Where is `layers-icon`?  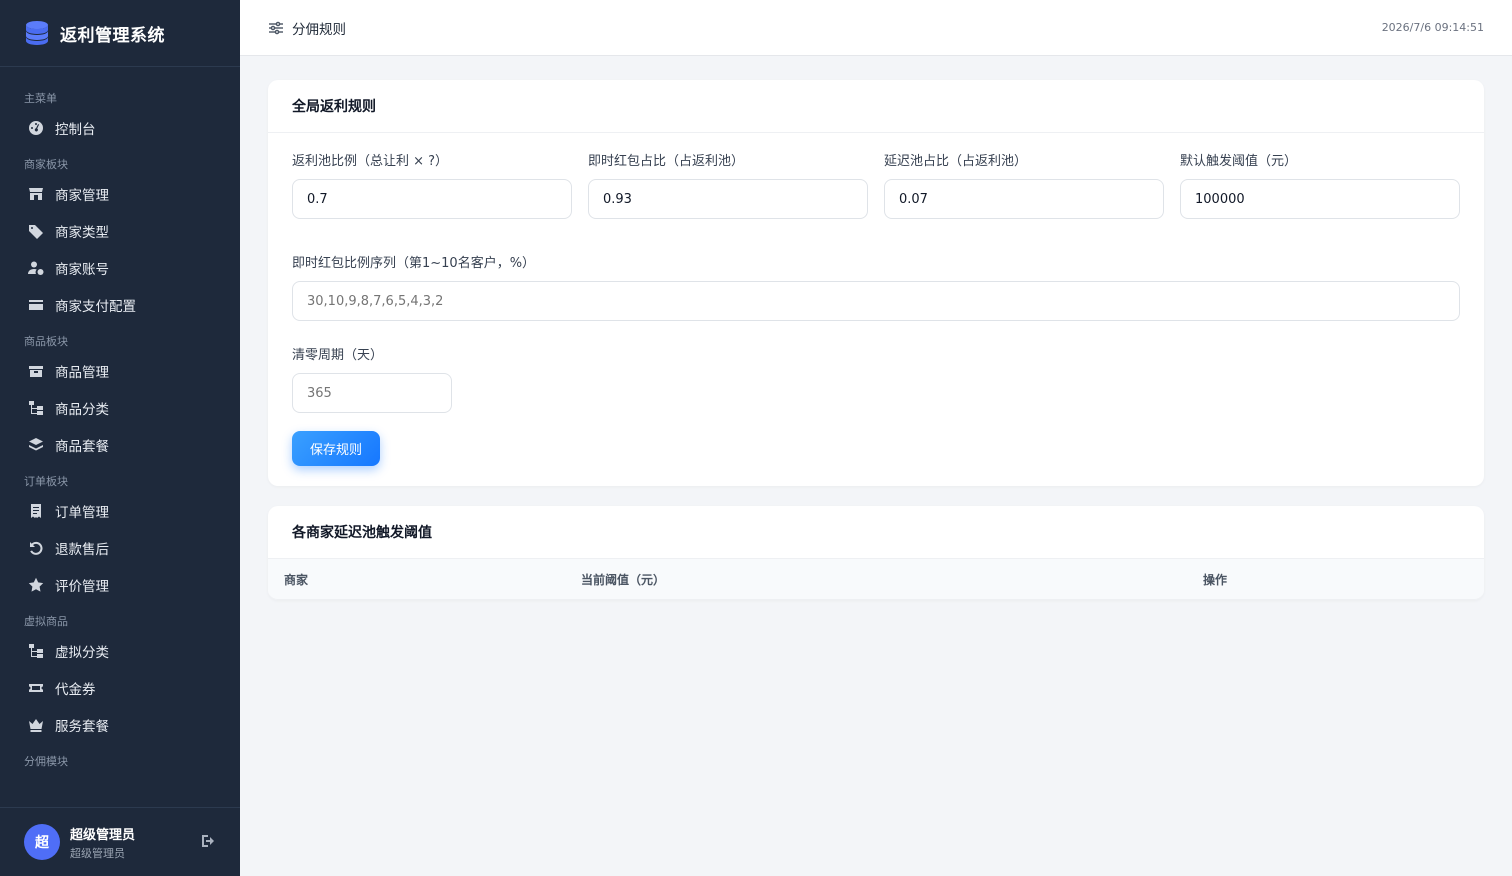
layers-icon is located at coordinates (36, 445).